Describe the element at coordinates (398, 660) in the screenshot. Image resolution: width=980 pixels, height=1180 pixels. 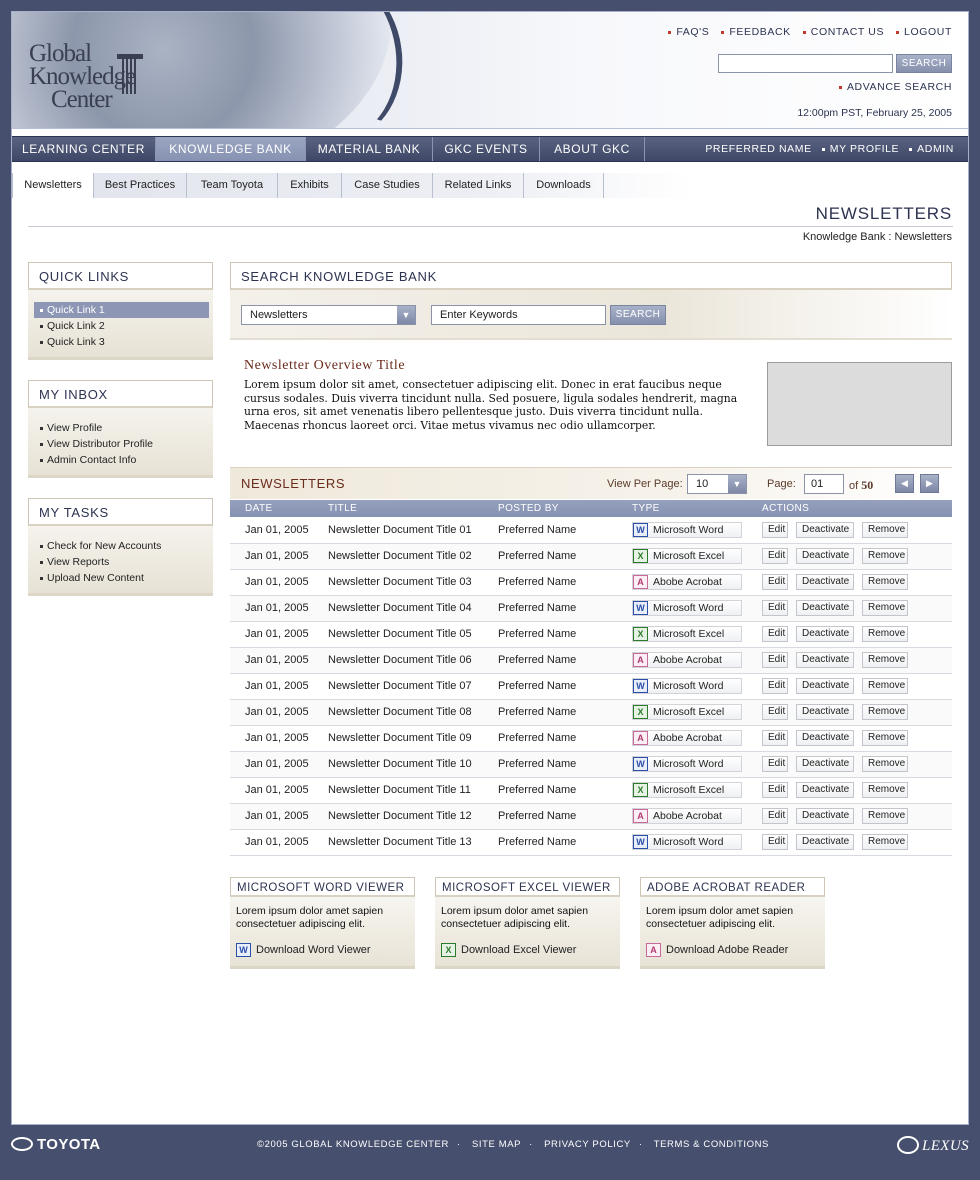
I see `row-title: Newsletter Document Title 06` at that location.